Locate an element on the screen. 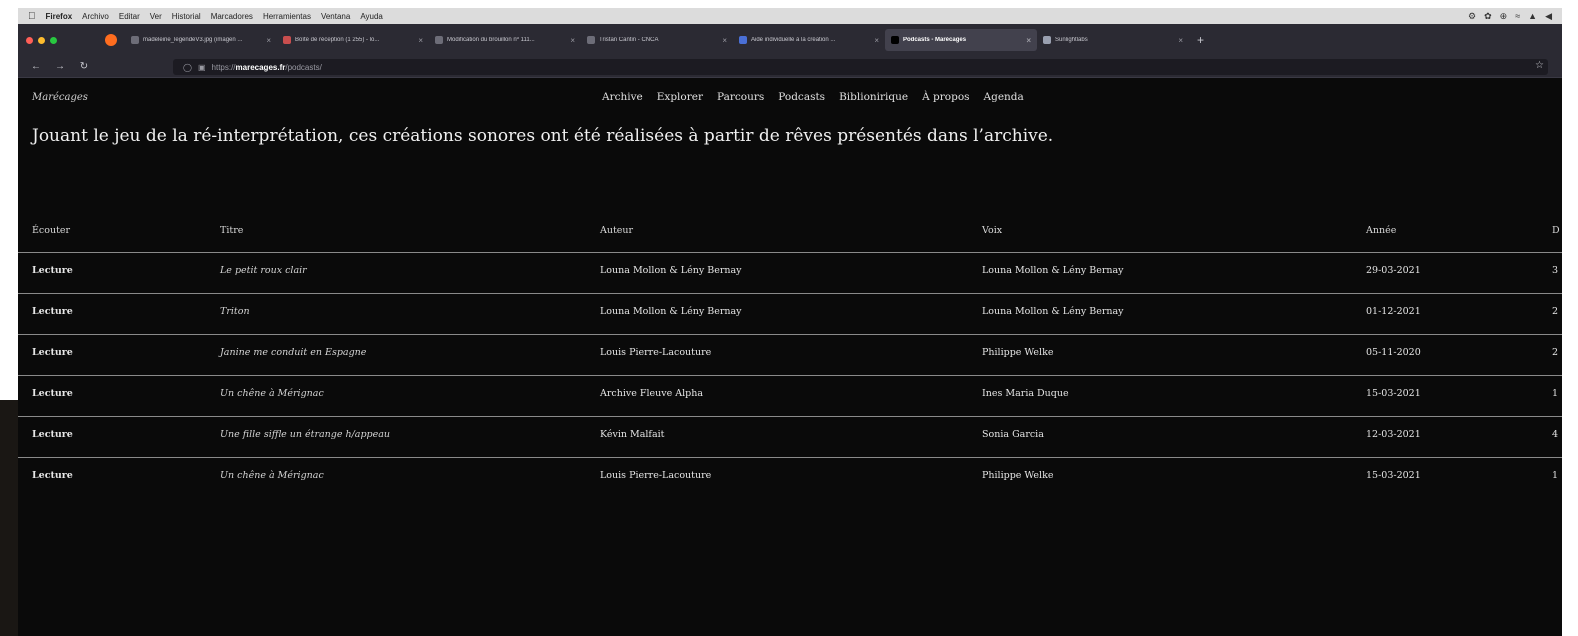 Image resolution: width=1578 pixels, height=636 pixels. url-bar: ◯ ▣ https:// marecages.fr /podcasts/ is located at coordinates (860, 67).